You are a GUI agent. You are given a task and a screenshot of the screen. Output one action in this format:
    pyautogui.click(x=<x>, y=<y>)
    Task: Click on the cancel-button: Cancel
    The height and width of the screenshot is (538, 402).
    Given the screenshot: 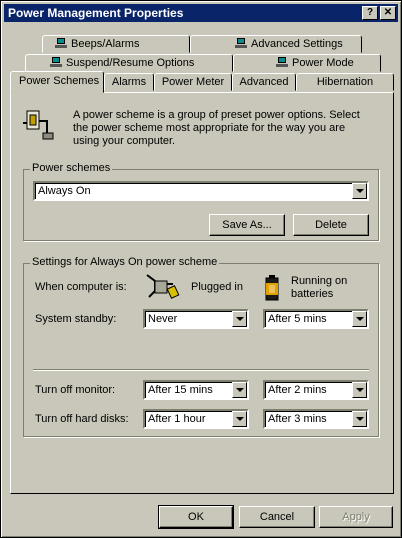 What is the action you would take?
    pyautogui.click(x=277, y=517)
    